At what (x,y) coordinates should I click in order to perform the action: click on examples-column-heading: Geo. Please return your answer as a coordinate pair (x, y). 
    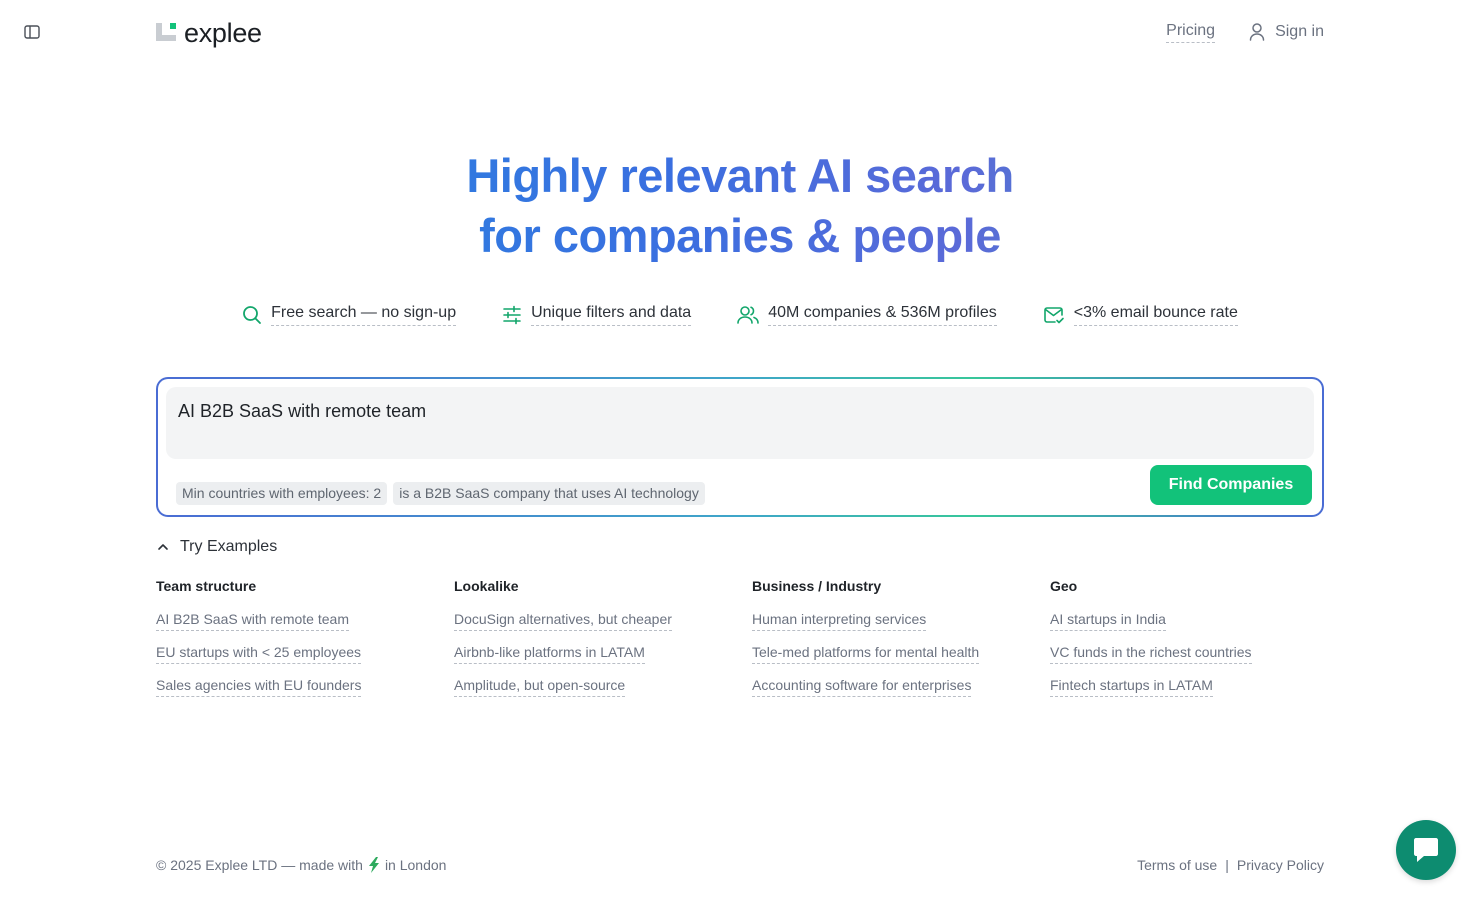
    Looking at the image, I should click on (1064, 586).